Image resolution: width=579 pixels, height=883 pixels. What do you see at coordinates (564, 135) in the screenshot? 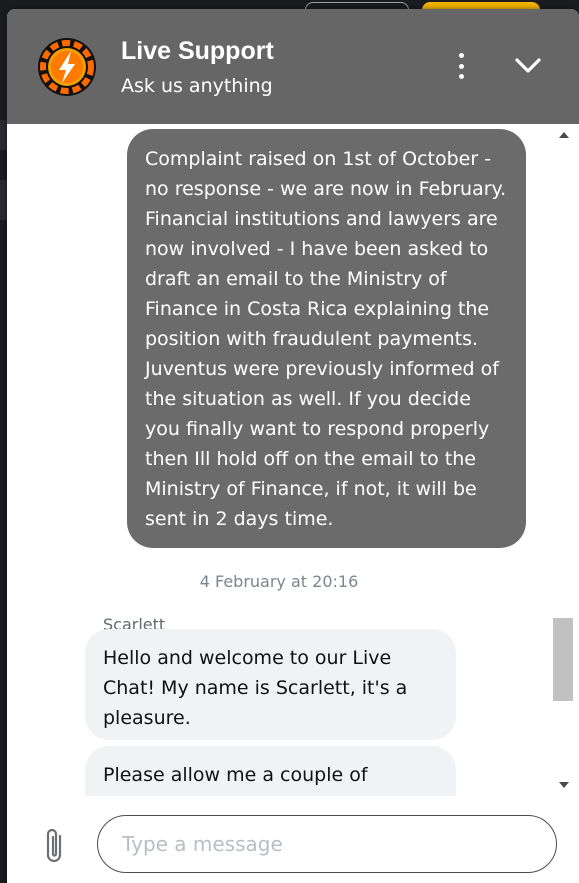
I see `scroll-up-arrow-icon` at bounding box center [564, 135].